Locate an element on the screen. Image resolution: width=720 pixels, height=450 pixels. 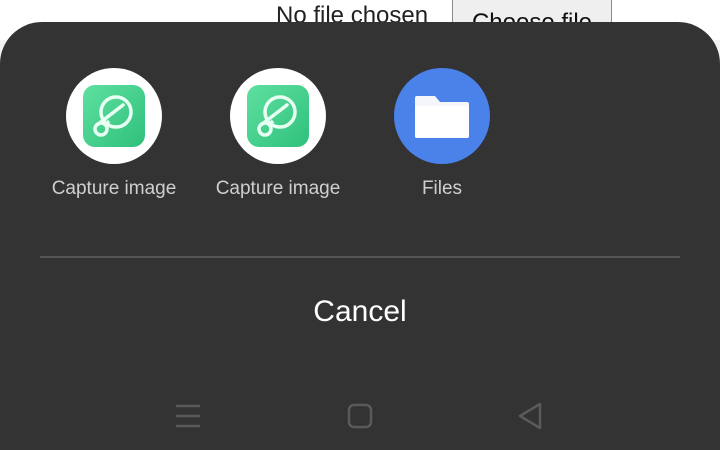
home-button is located at coordinates (360, 416).